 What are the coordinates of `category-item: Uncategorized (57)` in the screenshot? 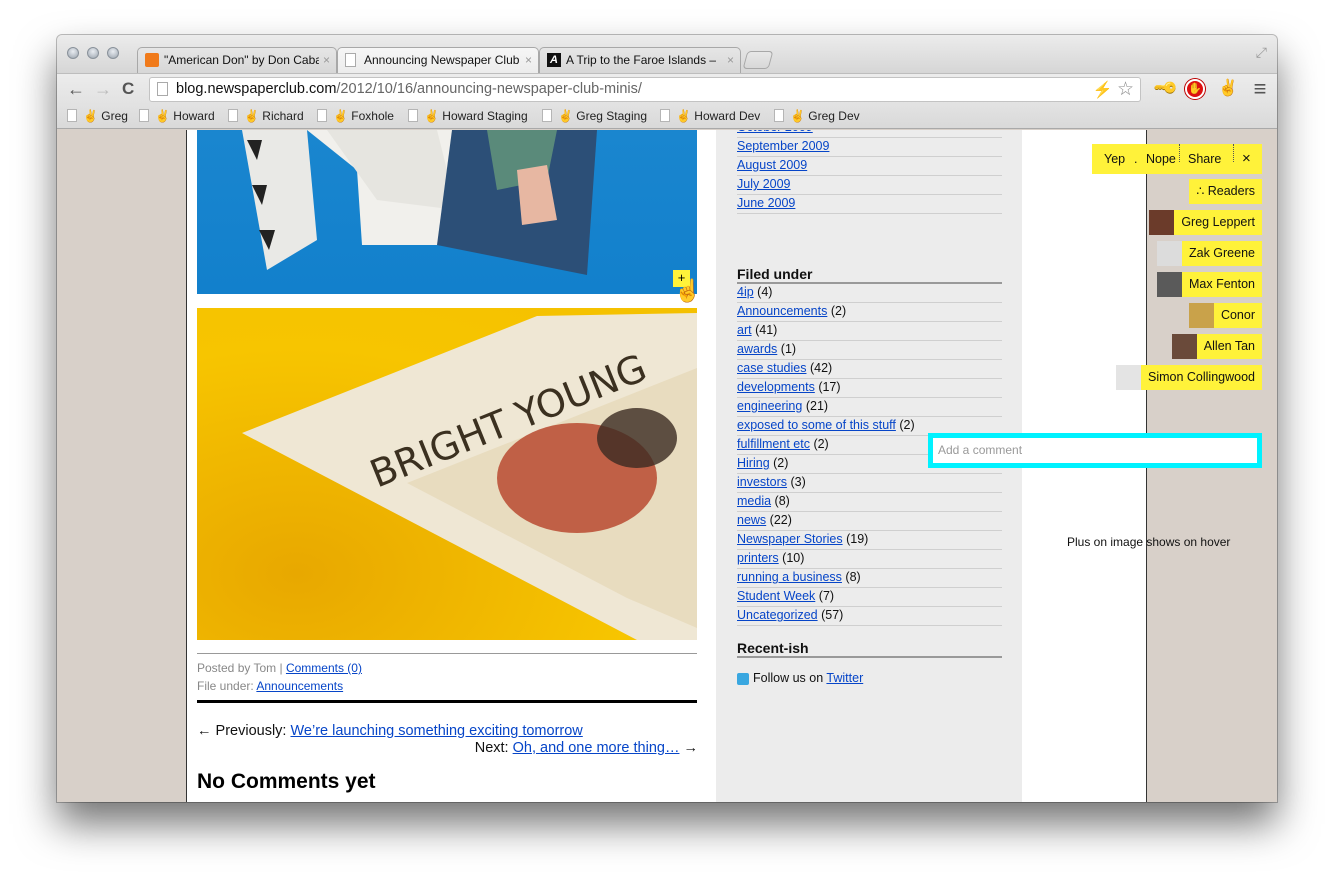 It's located at (869, 616).